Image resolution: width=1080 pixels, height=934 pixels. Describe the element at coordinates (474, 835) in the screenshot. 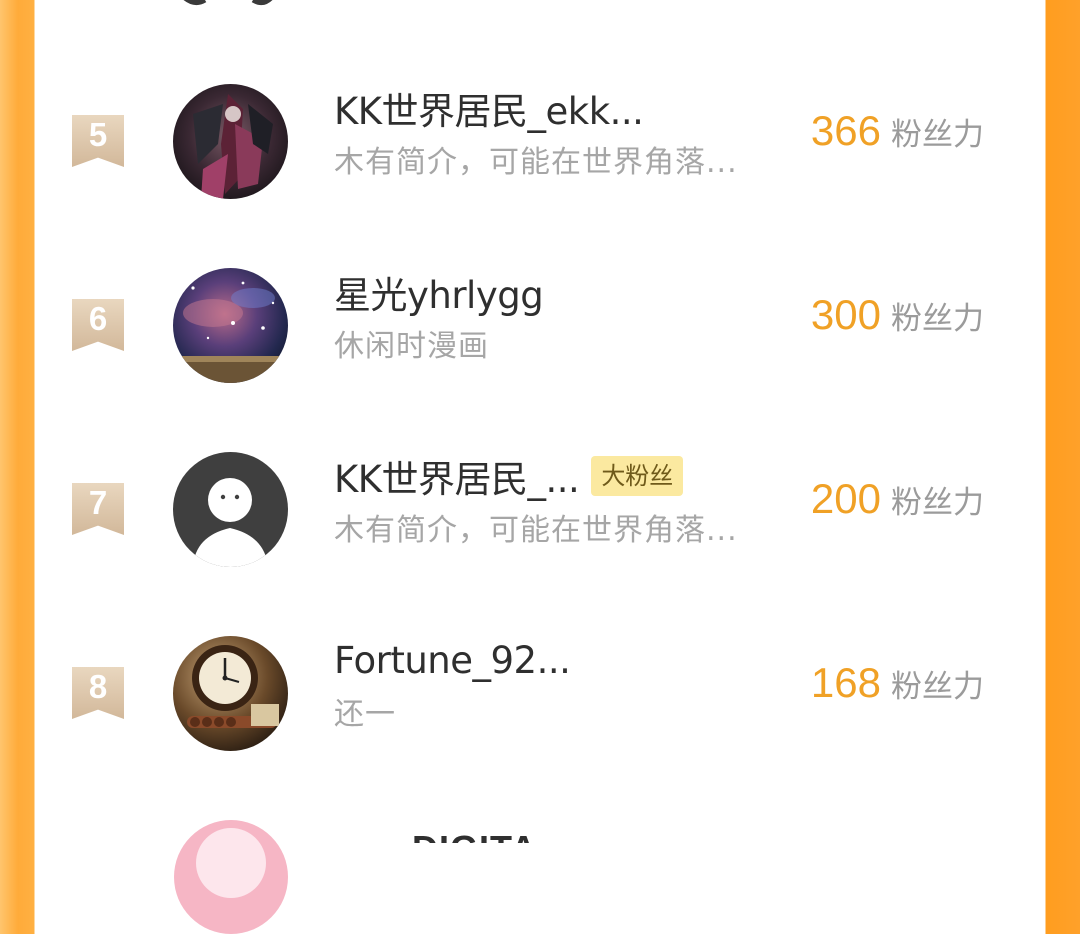

I see `next-entry-name-fragment: DIGITA` at that location.